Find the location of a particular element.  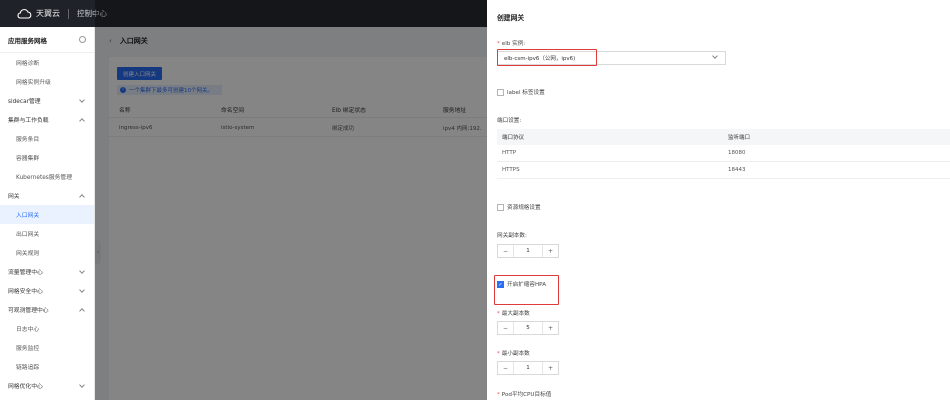

cloud-icon is located at coordinates (24, 13).